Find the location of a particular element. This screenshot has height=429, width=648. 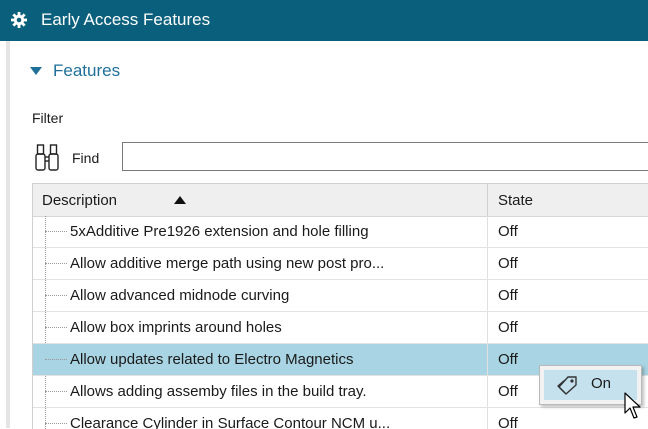

window-title: Early Access Features is located at coordinates (126, 19).